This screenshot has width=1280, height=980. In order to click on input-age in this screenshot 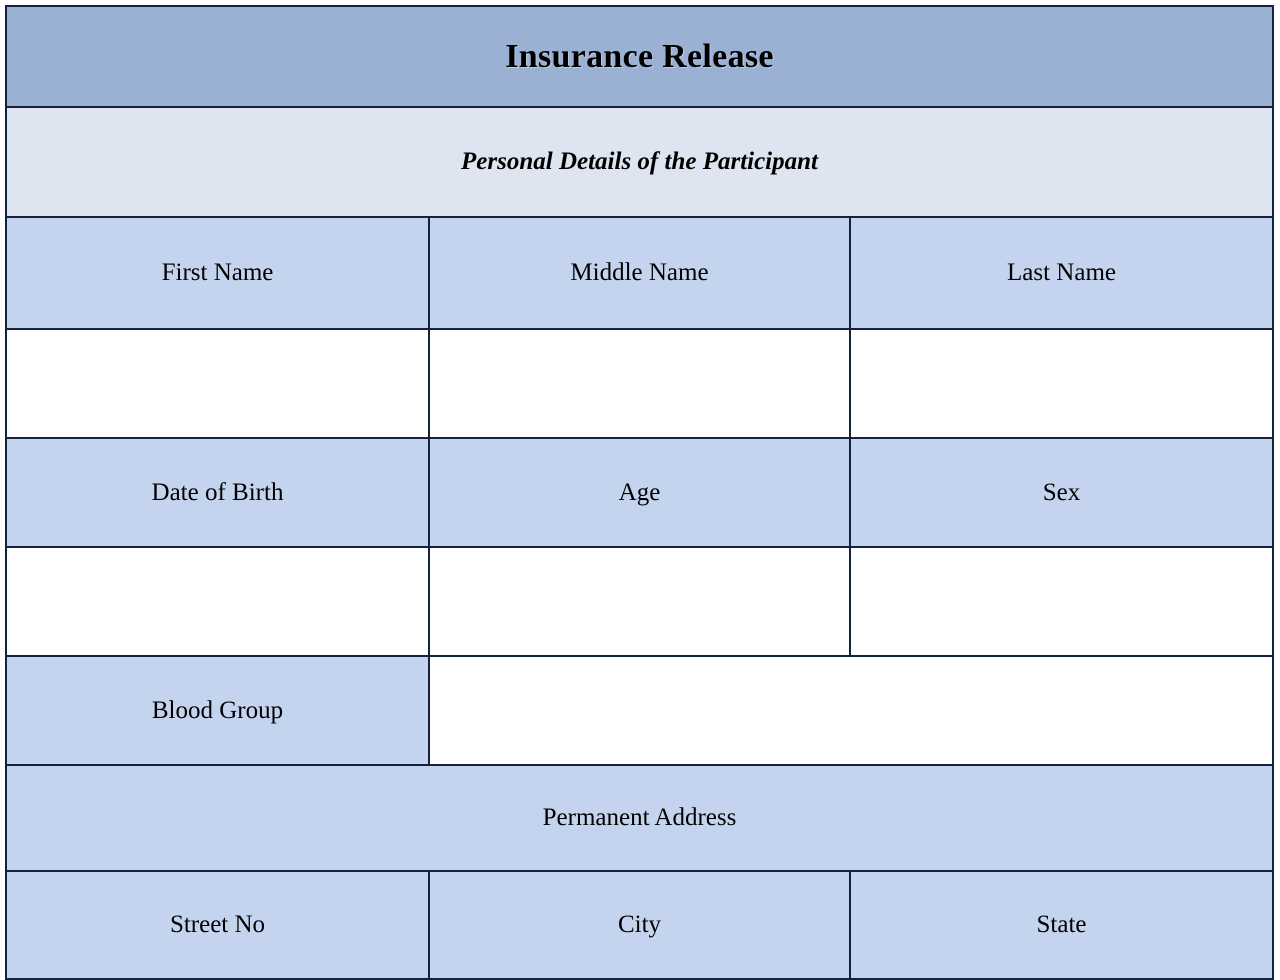, I will do `click(639, 601)`.